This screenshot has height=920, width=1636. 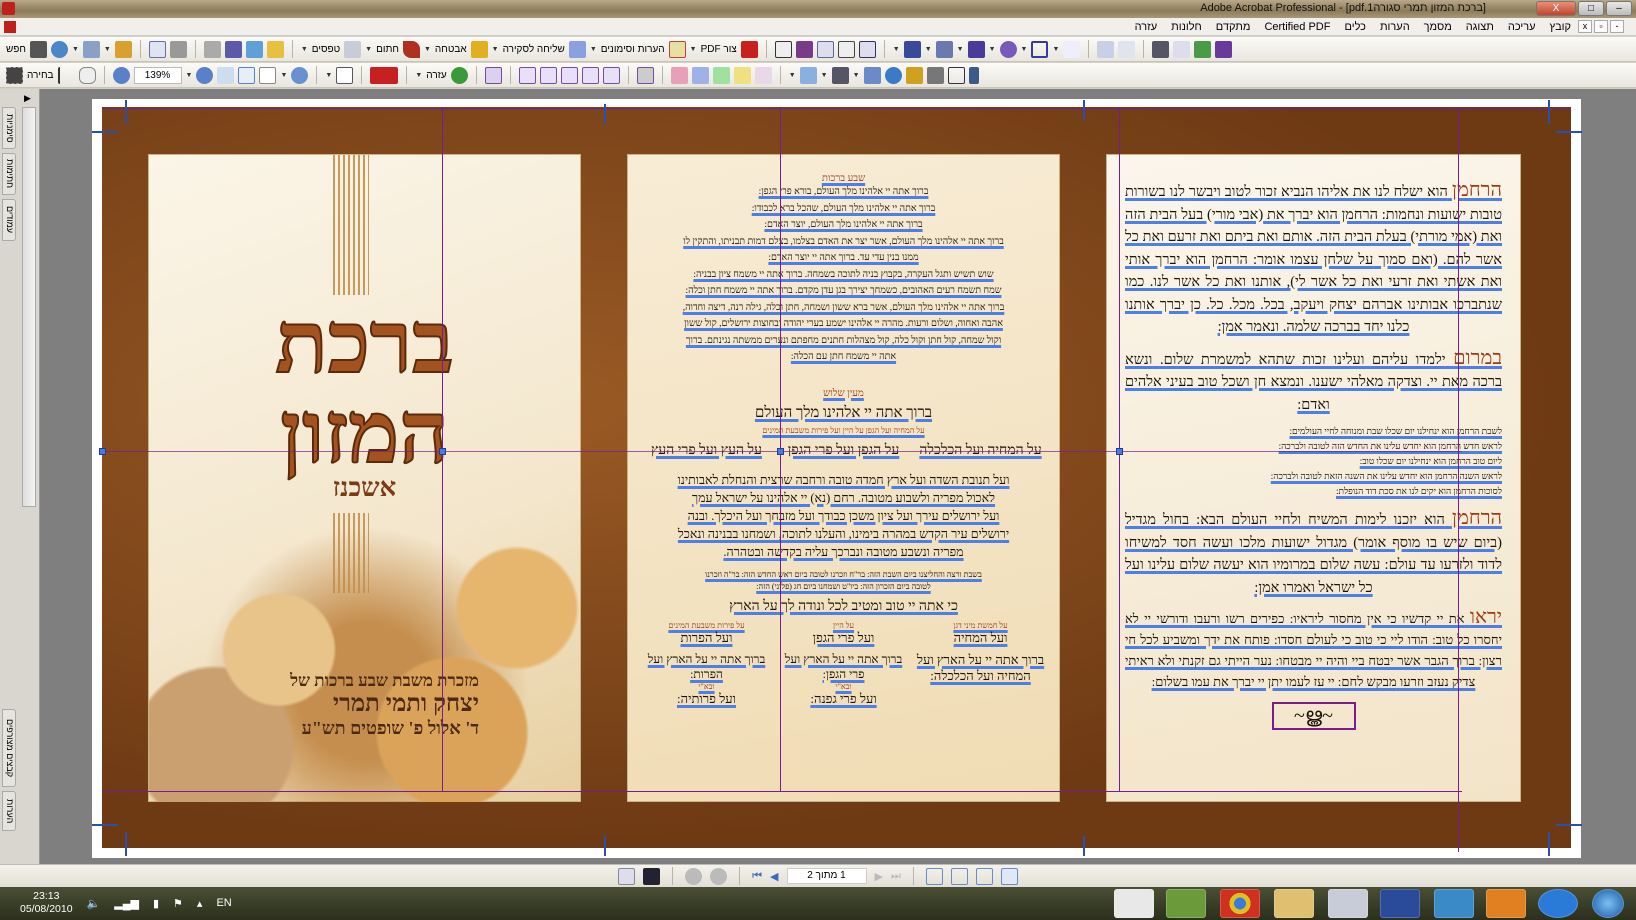 What do you see at coordinates (27, 98) in the screenshot?
I see `expand-panel-icon: ▶` at bounding box center [27, 98].